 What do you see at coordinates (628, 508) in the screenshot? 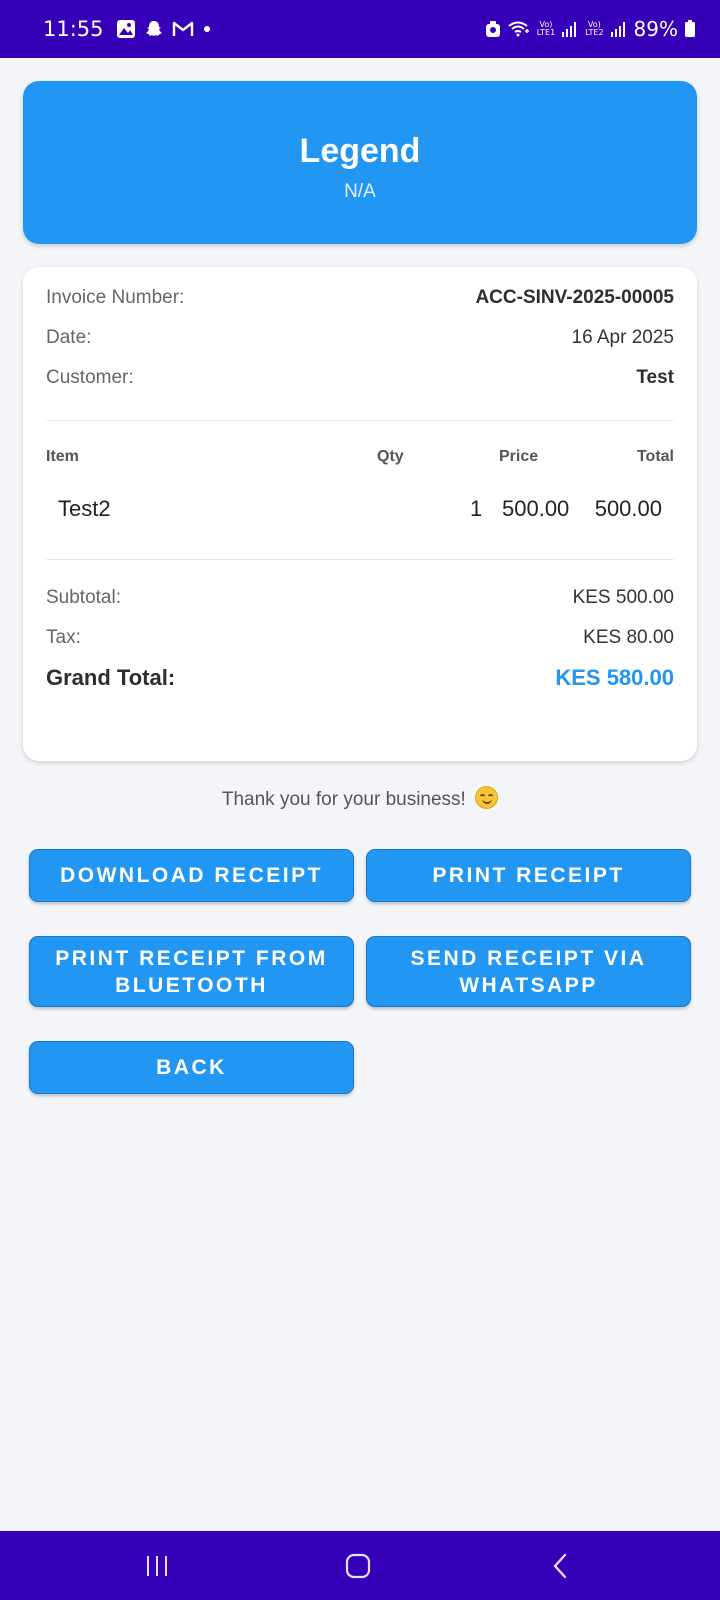
I see `item-total: 500.00` at bounding box center [628, 508].